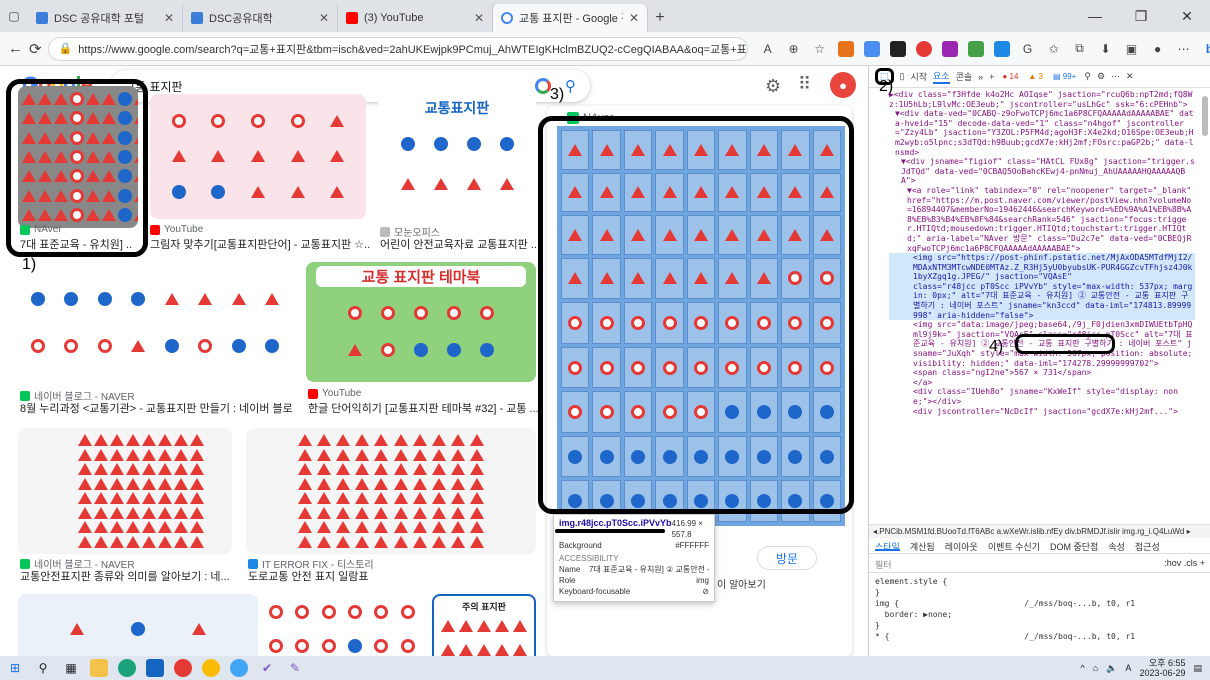 The width and height of the screenshot is (1210, 680). I want to click on downloads-icon: ⬇, so click(1106, 49).